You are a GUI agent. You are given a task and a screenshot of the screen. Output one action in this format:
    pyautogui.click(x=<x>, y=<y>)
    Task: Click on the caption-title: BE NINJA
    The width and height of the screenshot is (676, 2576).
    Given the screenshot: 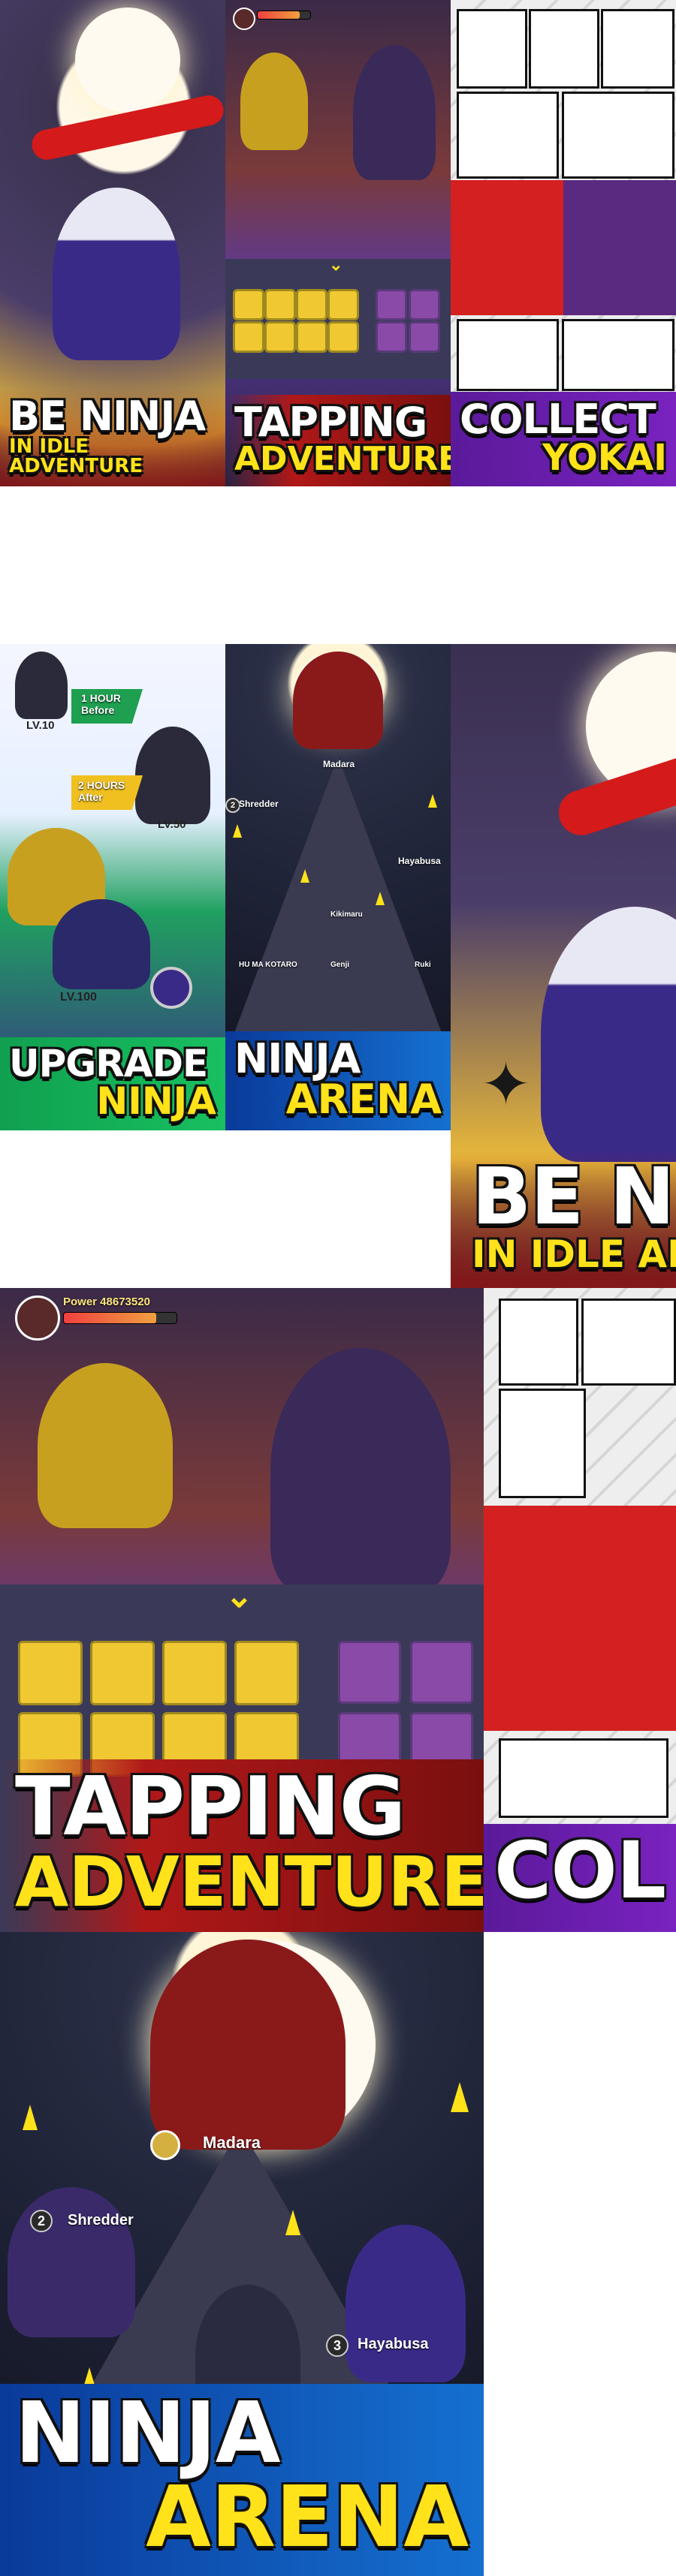 What is the action you would take?
    pyautogui.click(x=107, y=416)
    